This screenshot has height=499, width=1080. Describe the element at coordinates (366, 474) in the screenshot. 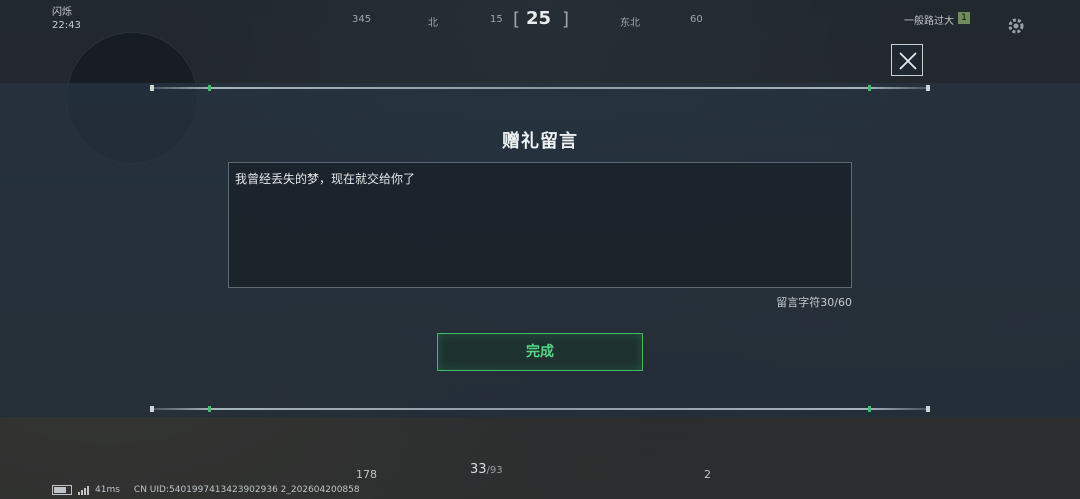

I see `inventory-count: 178` at that location.